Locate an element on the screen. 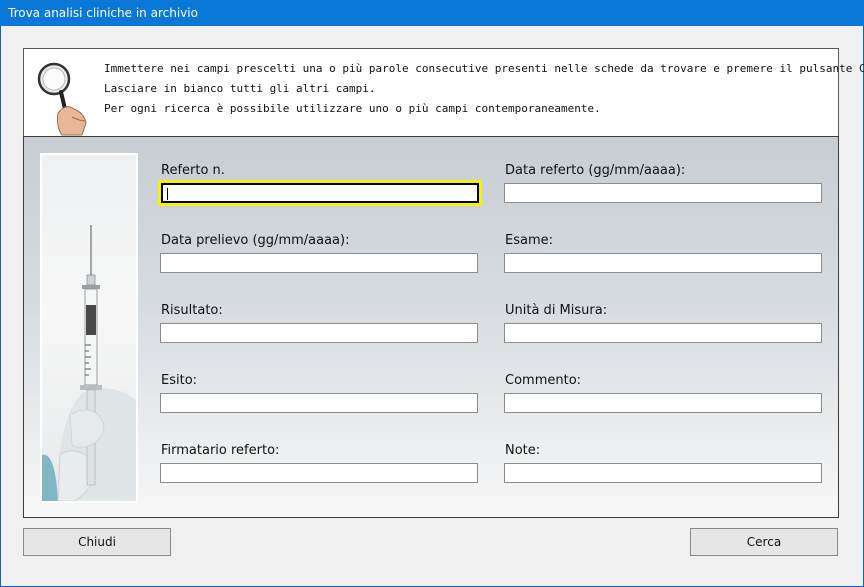 The image size is (864, 587). referto-number-label: Referto n. is located at coordinates (193, 170).